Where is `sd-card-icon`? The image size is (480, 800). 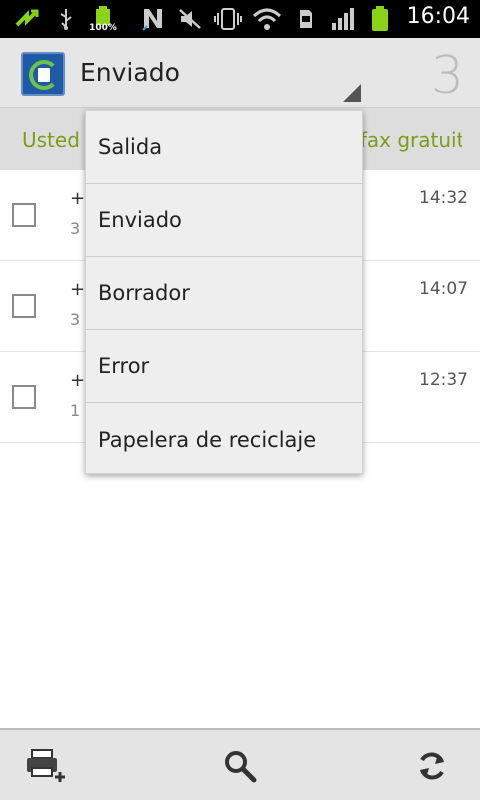
sd-card-icon is located at coordinates (306, 19).